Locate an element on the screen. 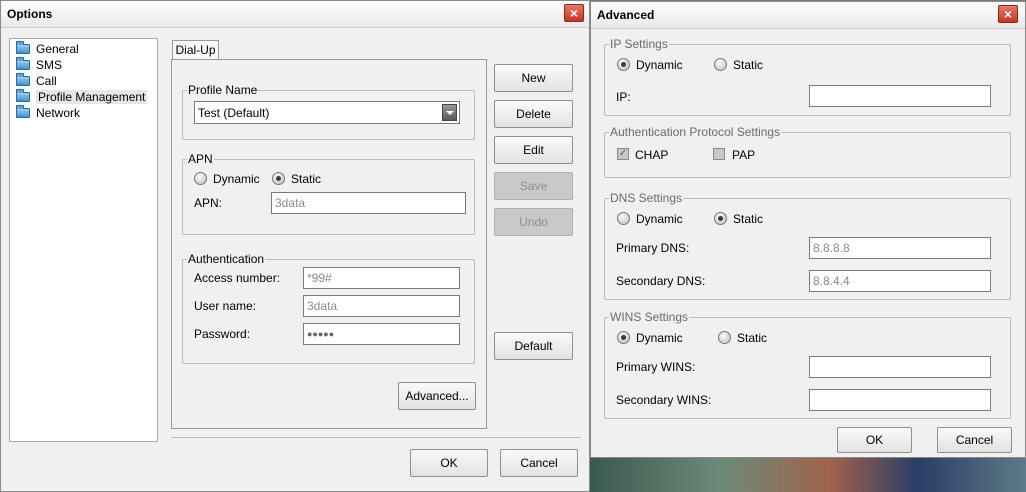  apn-input: 3data is located at coordinates (368, 203).